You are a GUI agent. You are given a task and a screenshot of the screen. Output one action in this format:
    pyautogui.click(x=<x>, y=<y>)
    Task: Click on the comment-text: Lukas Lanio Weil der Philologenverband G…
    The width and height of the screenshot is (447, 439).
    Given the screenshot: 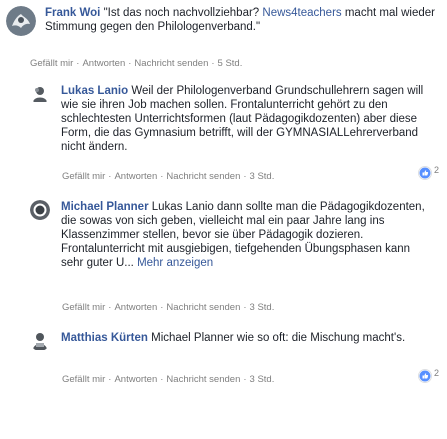 What is the action you would take?
    pyautogui.click(x=246, y=119)
    